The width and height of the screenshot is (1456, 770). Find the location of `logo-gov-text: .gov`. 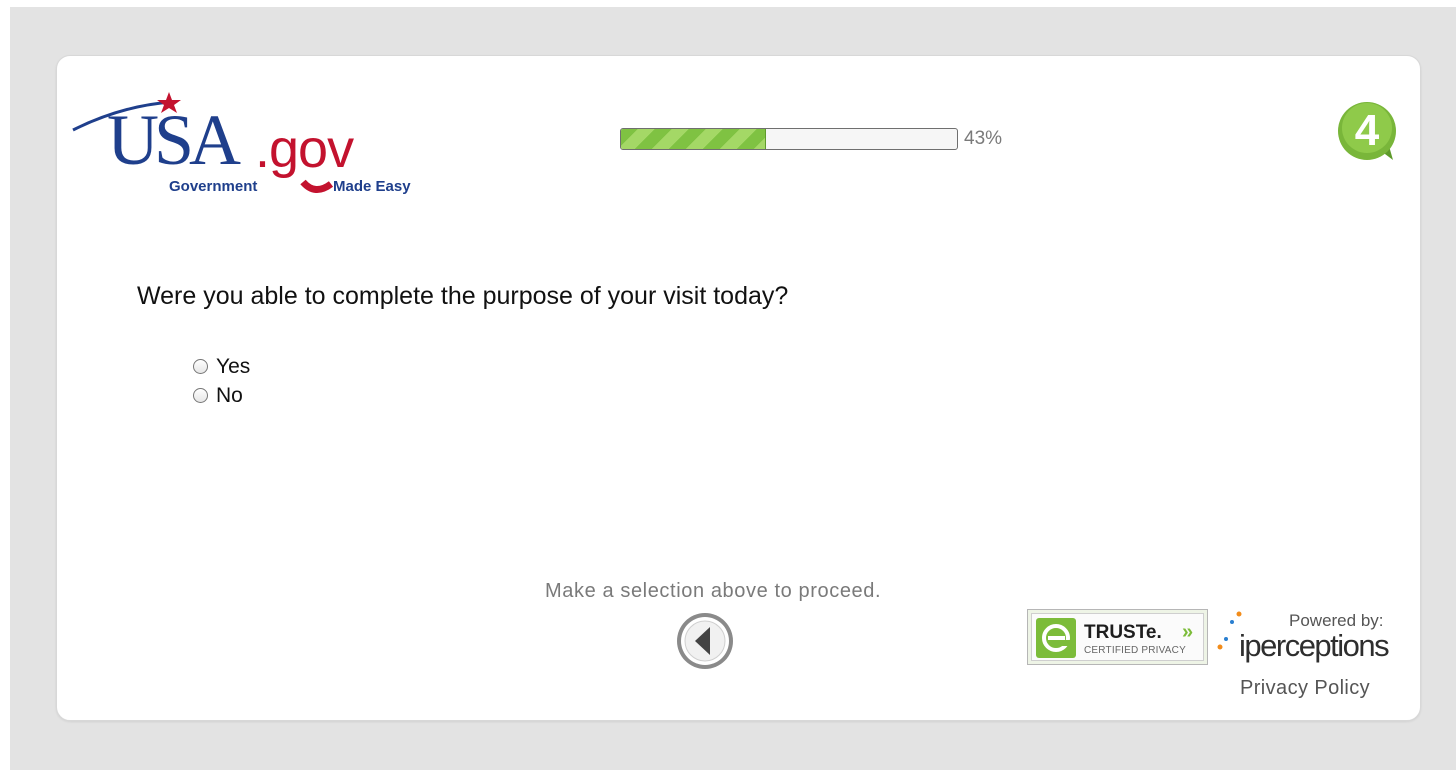

logo-gov-text: .gov is located at coordinates (304, 149).